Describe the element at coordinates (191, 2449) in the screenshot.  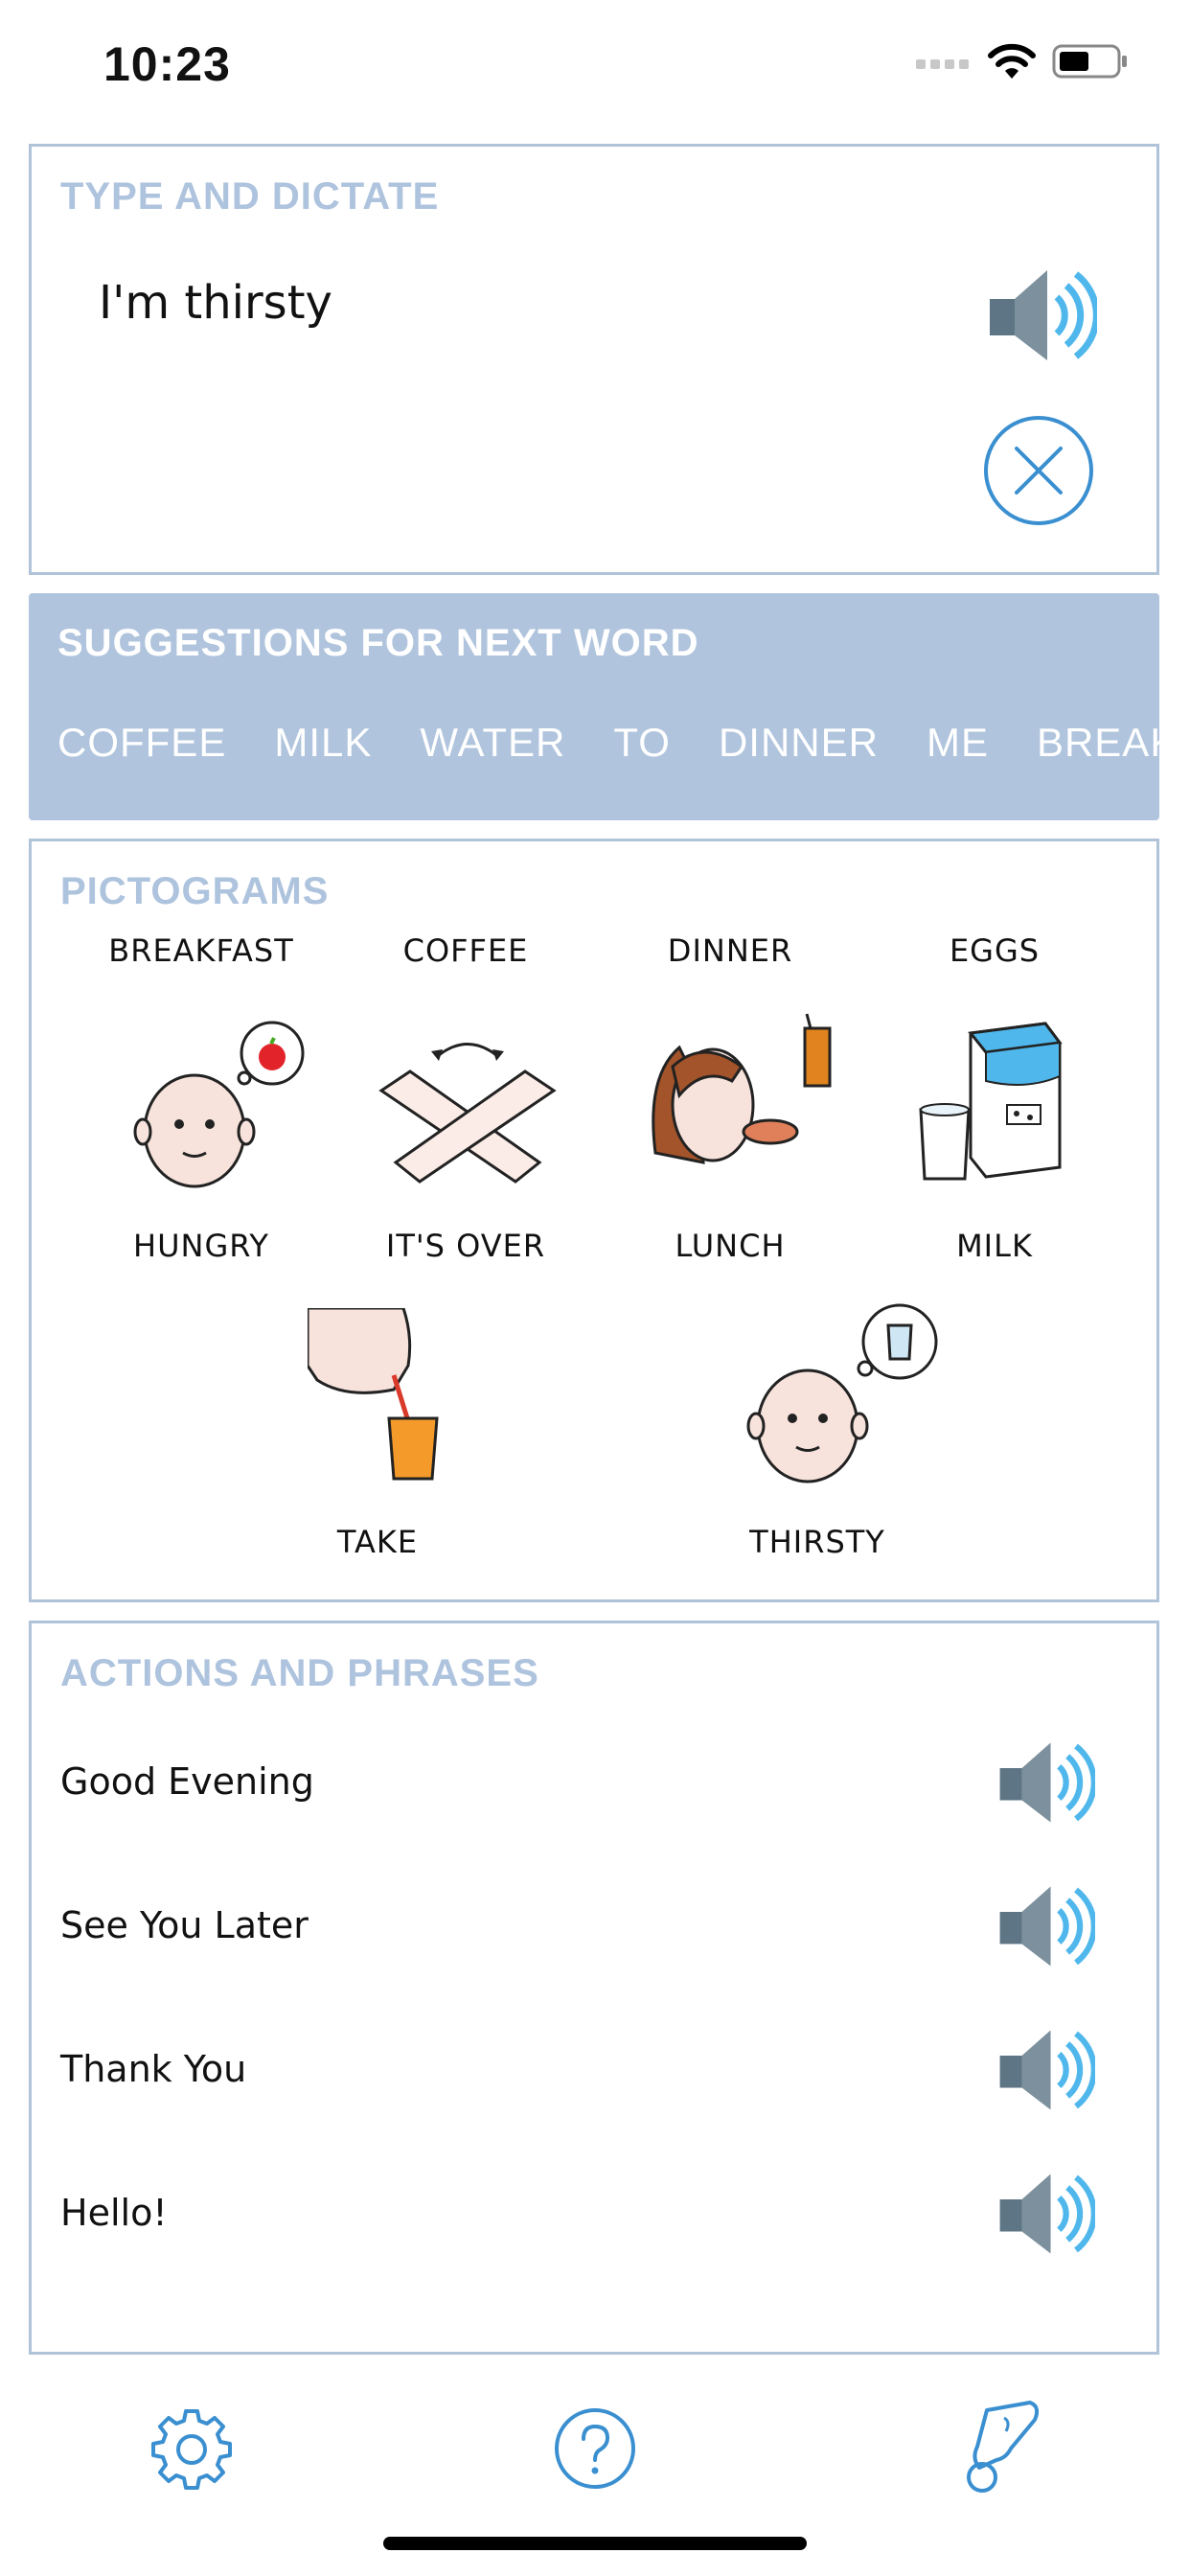
I see `settings-gear-icon` at that location.